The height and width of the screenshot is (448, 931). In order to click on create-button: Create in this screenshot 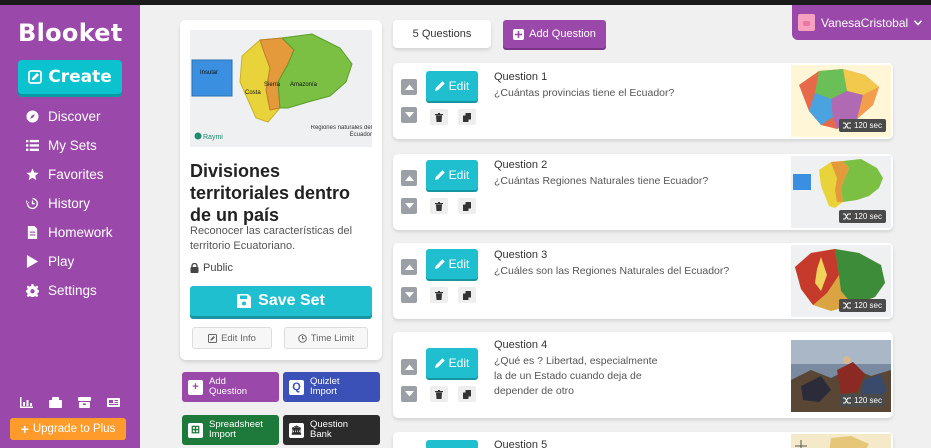, I will do `click(70, 77)`.